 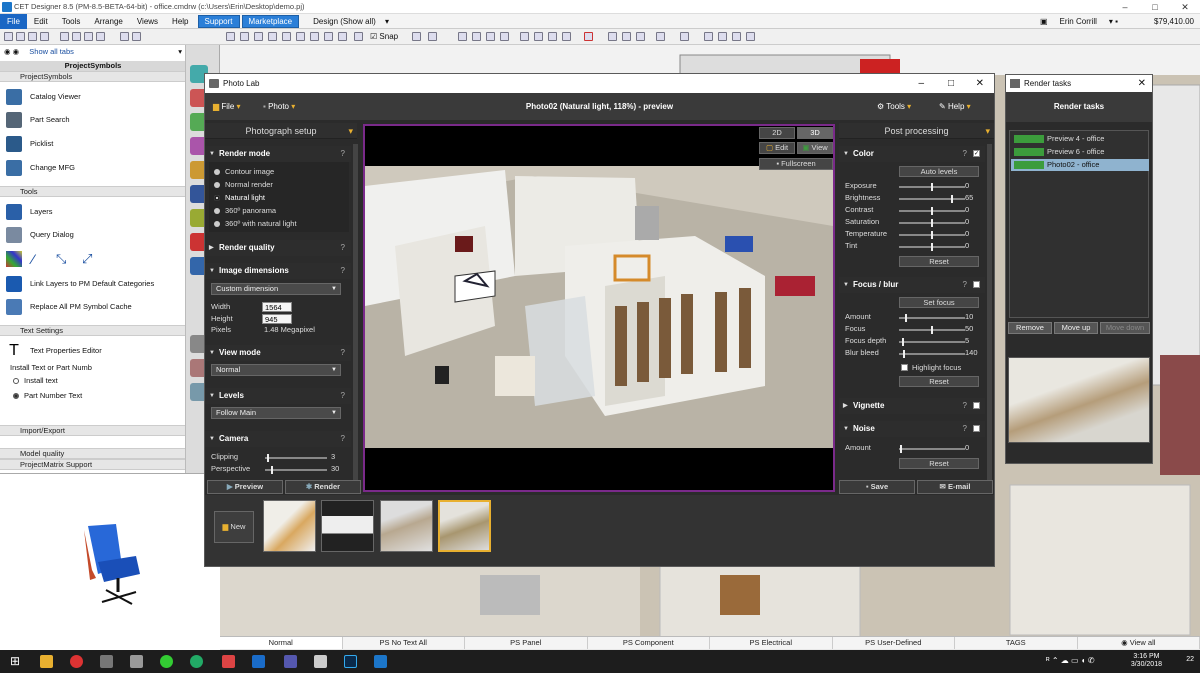 I want to click on text-icon, so click(x=552, y=36).